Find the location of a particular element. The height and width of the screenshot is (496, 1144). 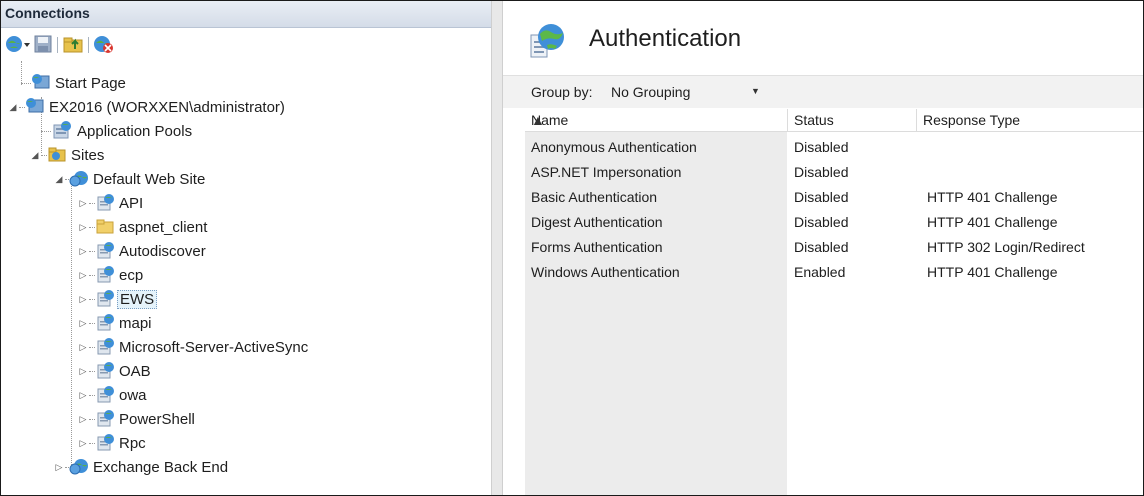

tree-item-exchange-back-end: ▷ Exchange Back End is located at coordinates (140, 467).